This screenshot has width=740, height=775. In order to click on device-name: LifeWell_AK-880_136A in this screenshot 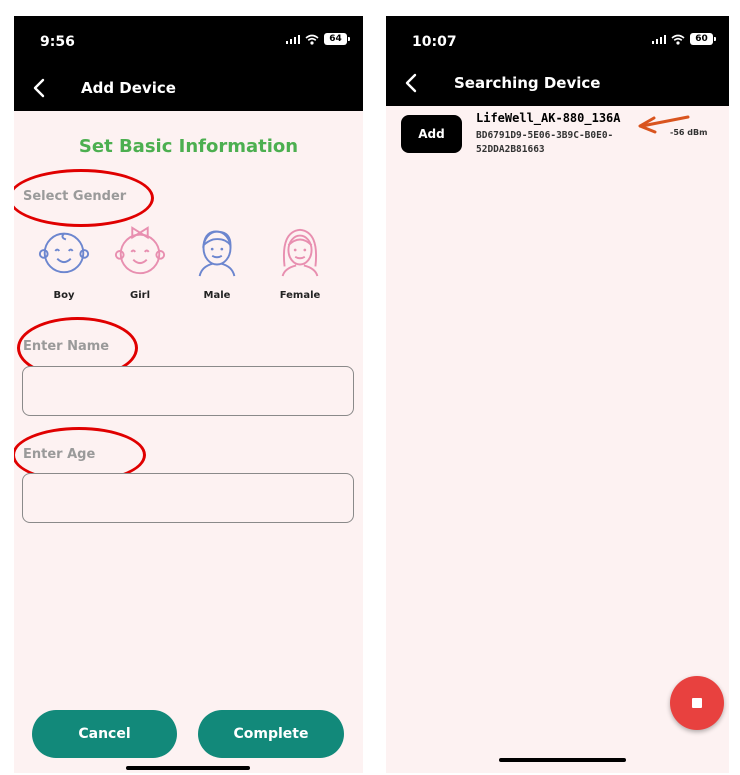, I will do `click(548, 118)`.